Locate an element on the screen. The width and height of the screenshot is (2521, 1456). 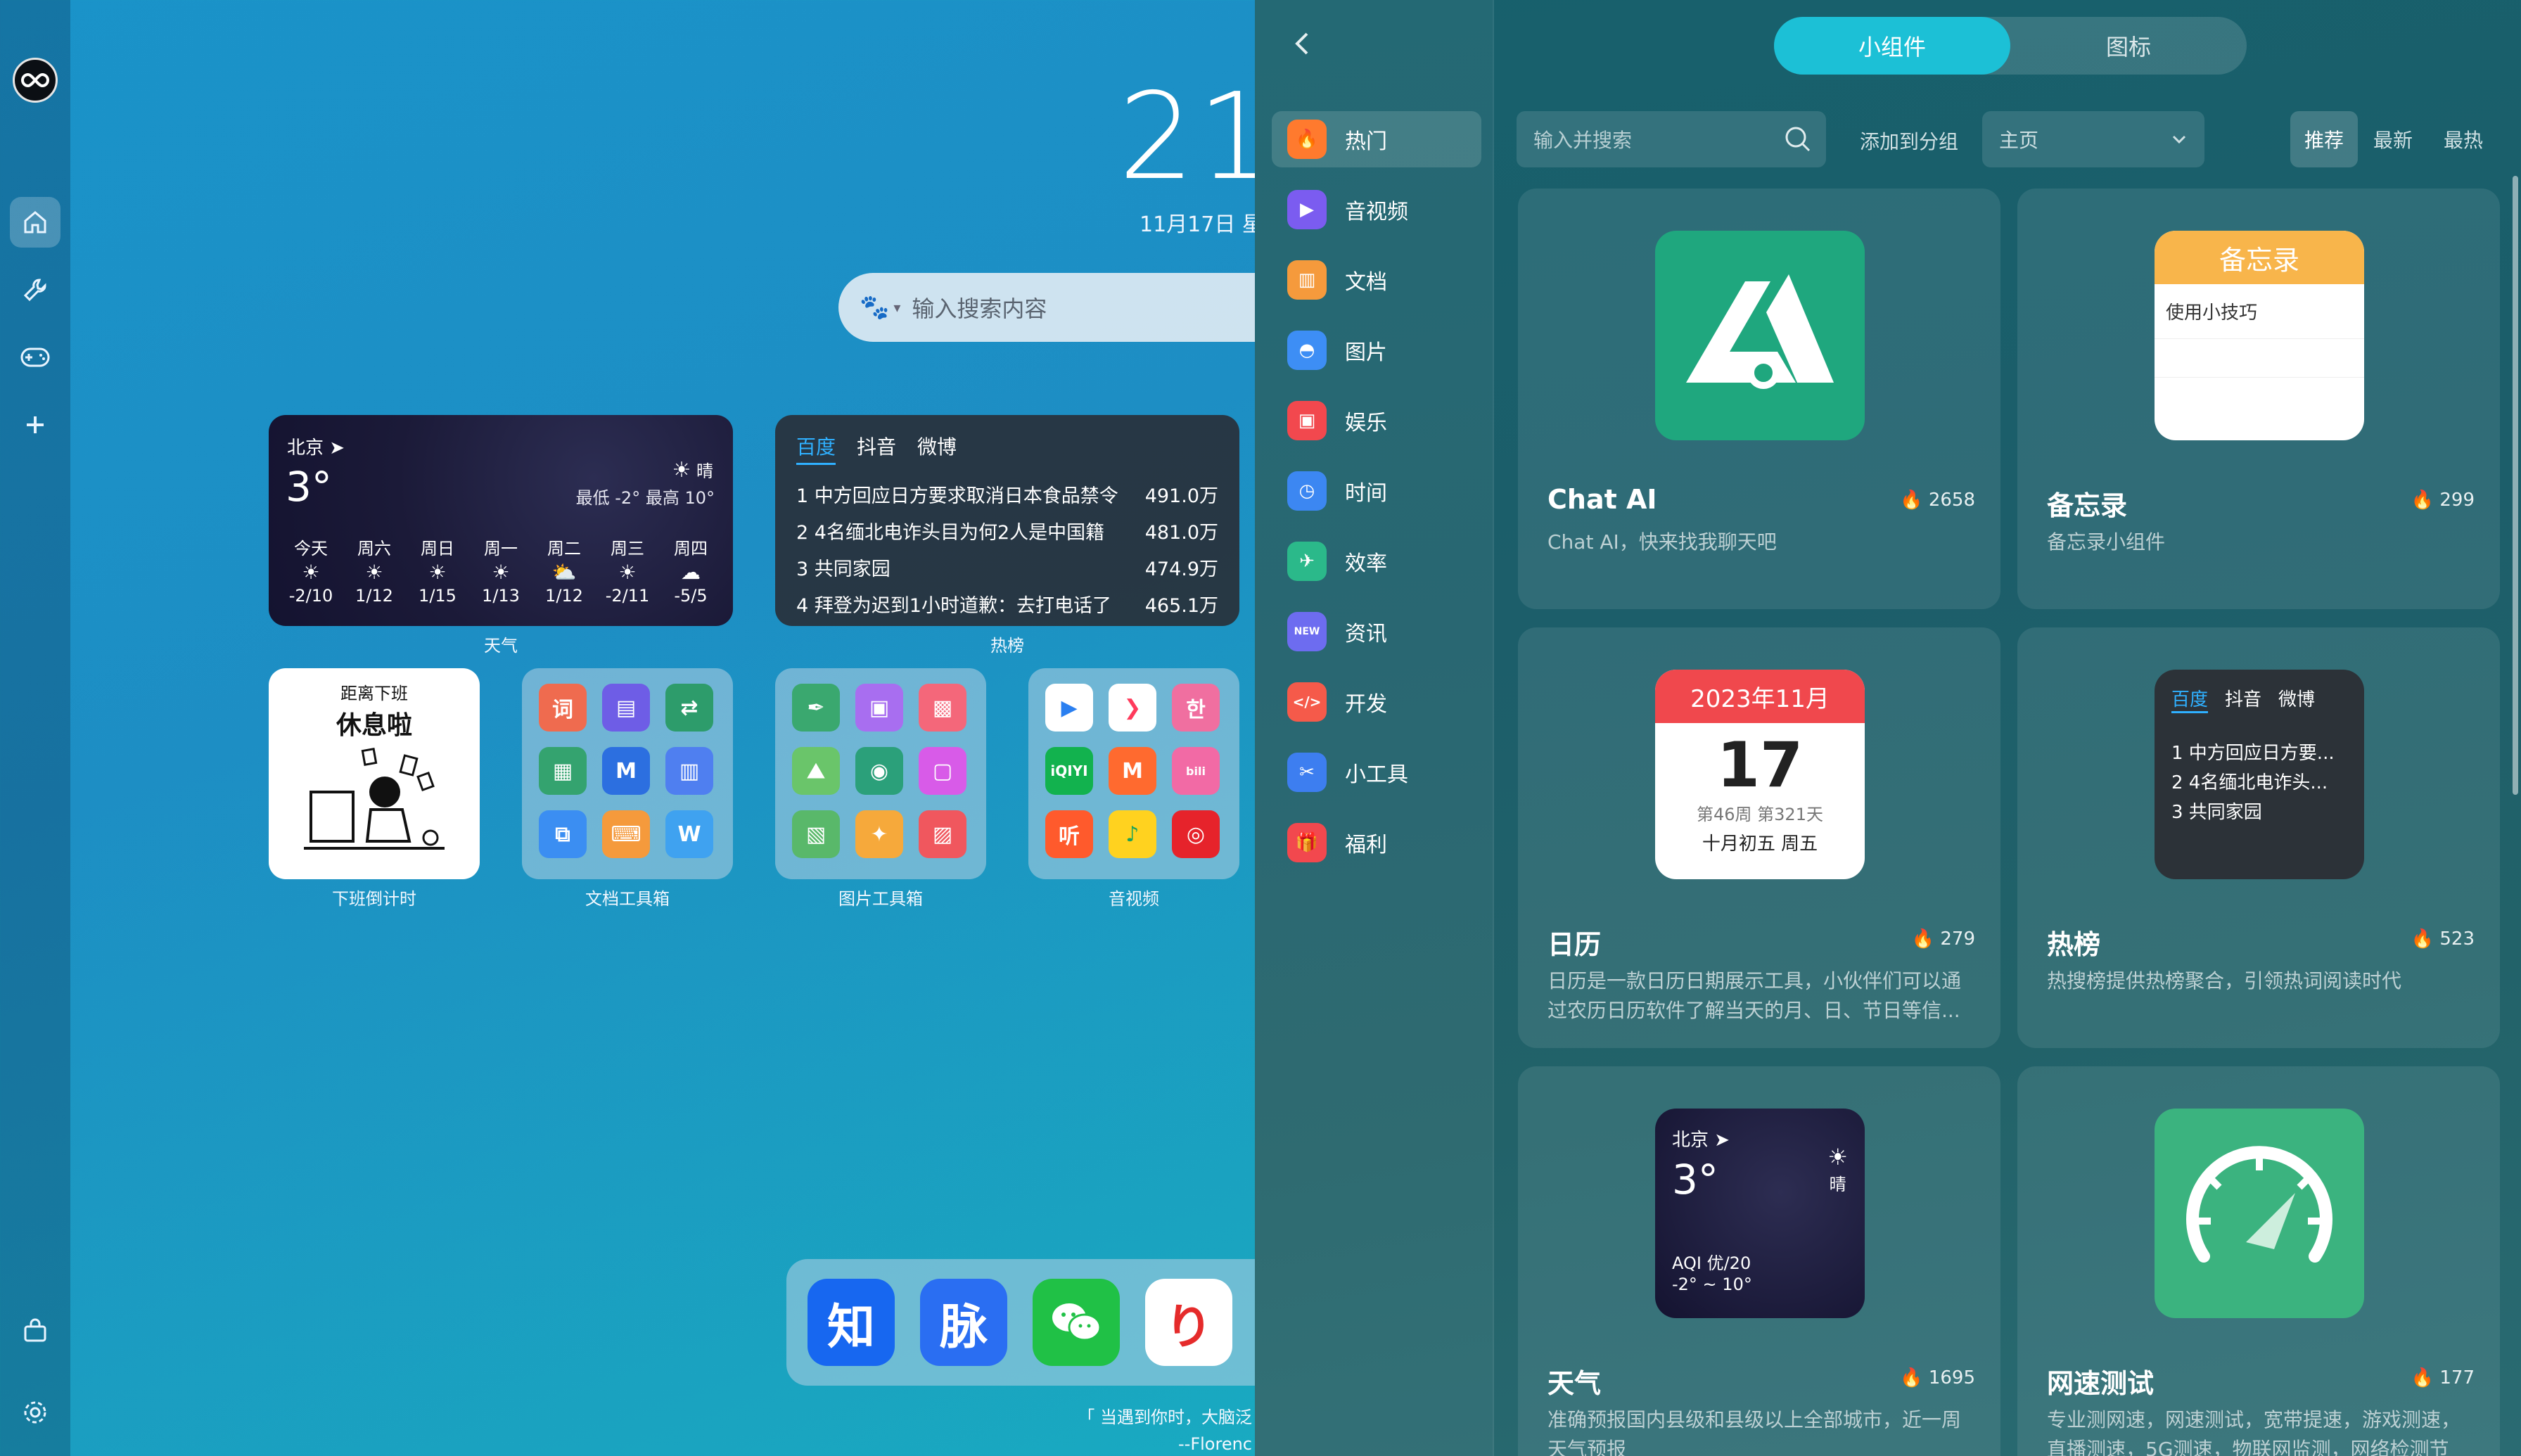
weather-cond: ☀ 晴 is located at coordinates (692, 470).